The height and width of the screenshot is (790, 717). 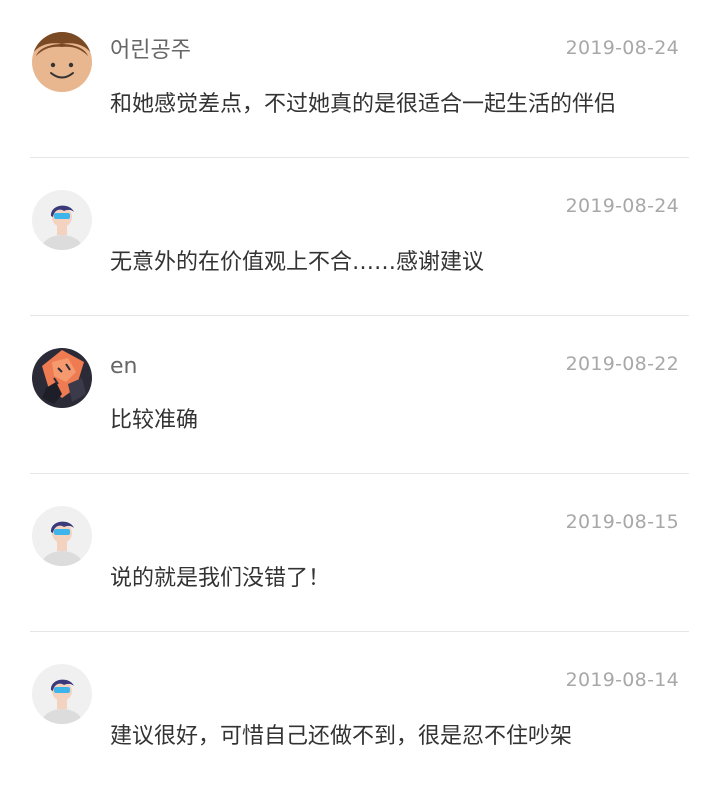 I want to click on comment-text: 说的就是我们没错了！, so click(x=220, y=578).